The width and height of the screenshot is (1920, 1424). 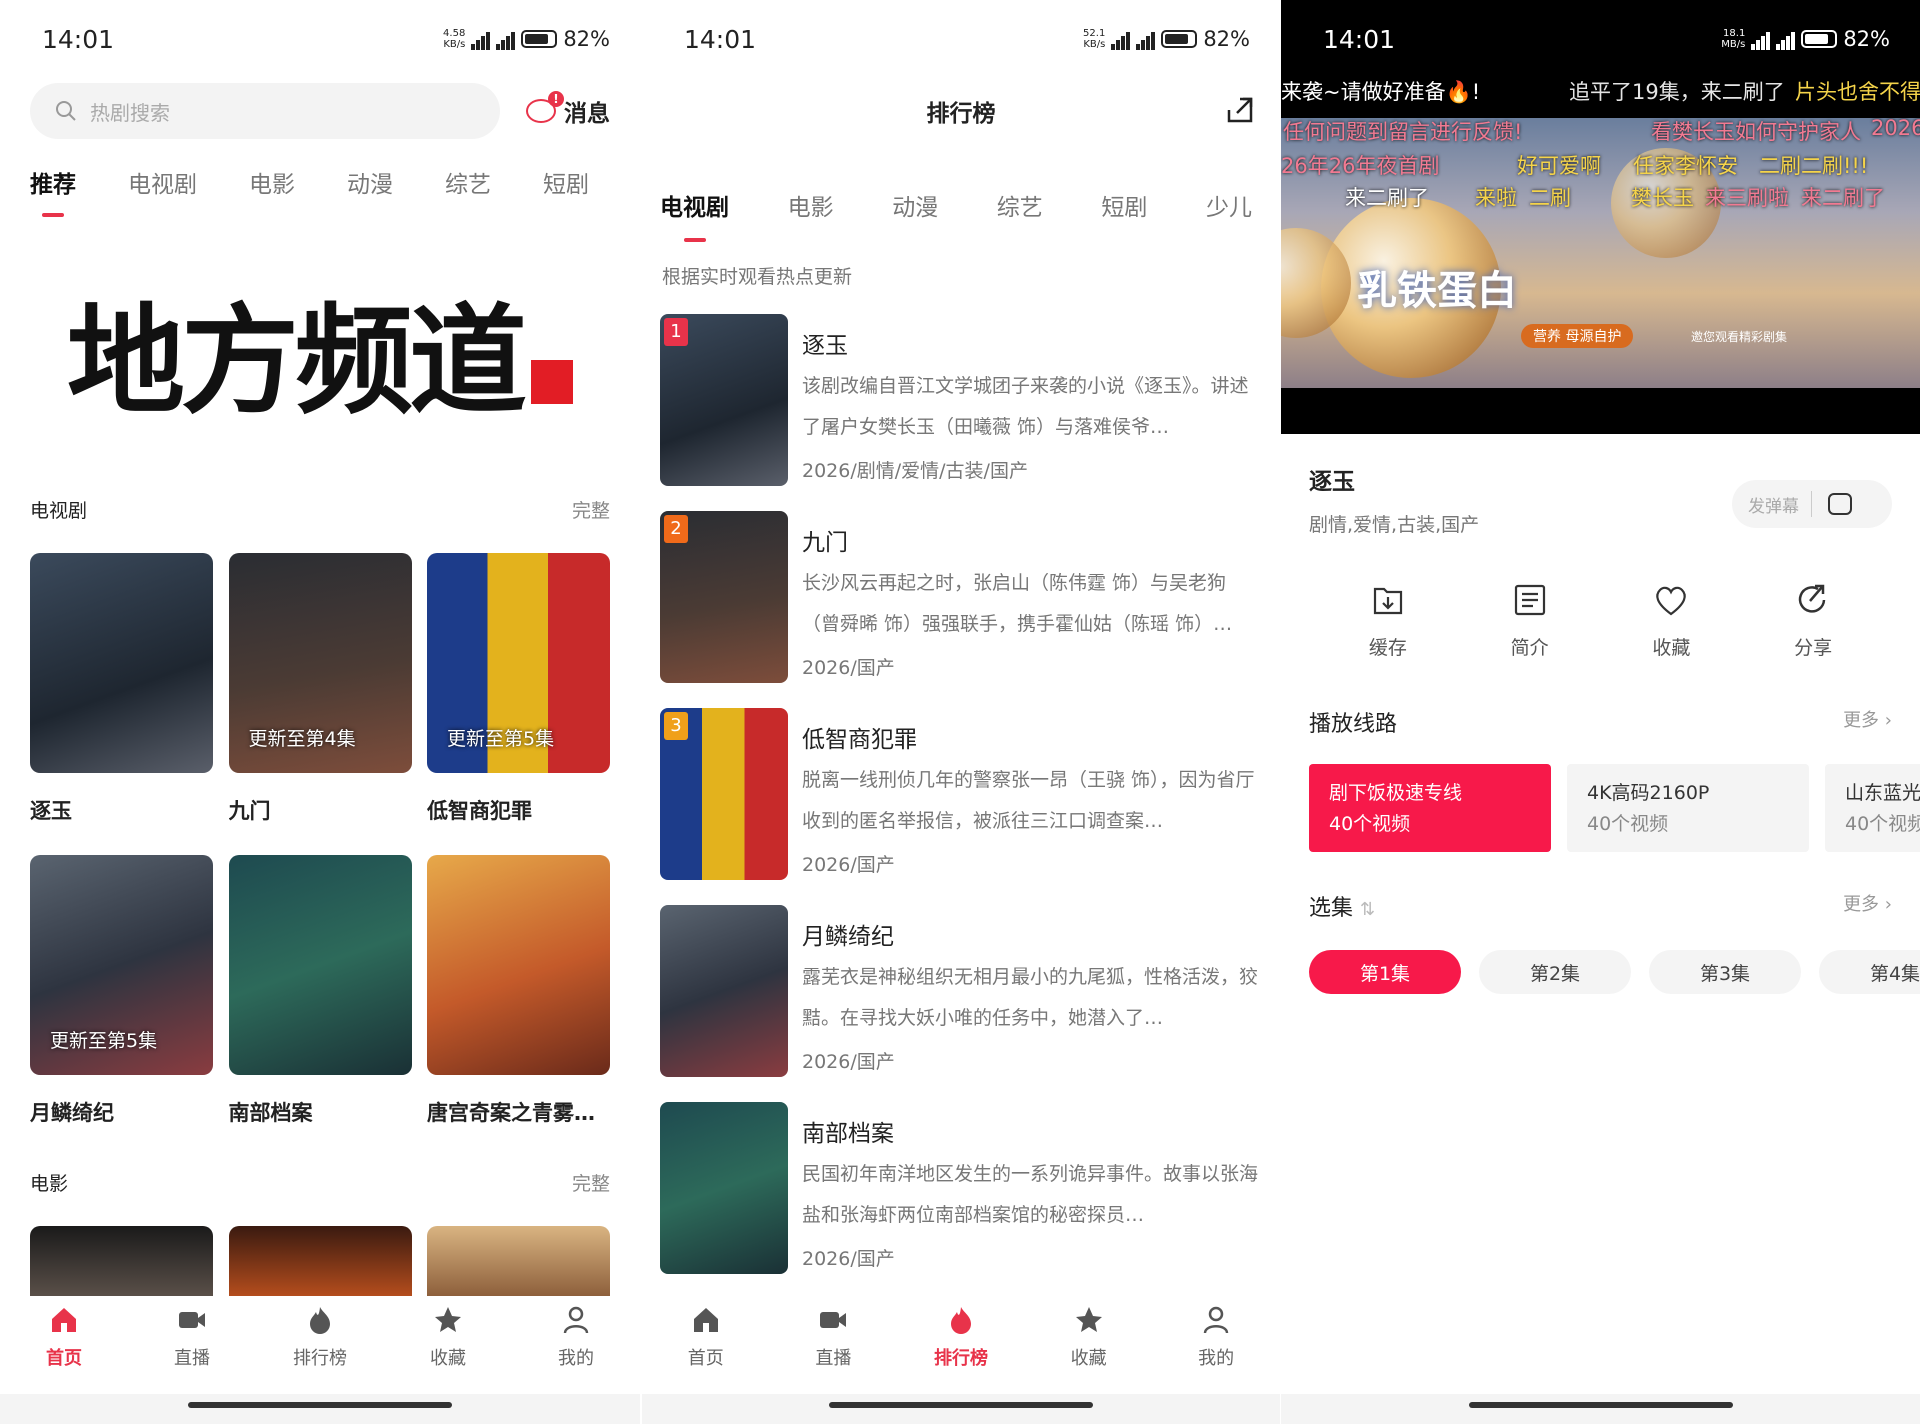 What do you see at coordinates (1725, 972) in the screenshot?
I see `episode-button: 第3集` at bounding box center [1725, 972].